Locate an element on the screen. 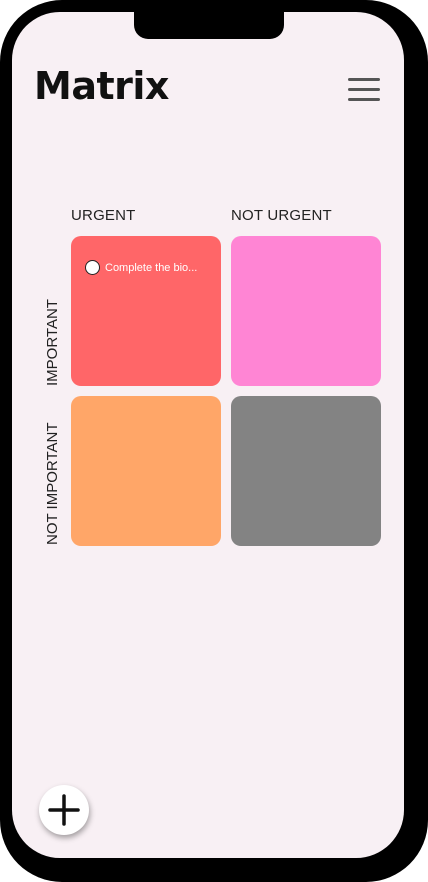 Image resolution: width=428 pixels, height=882 pixels. quadrant-not-urgent-important is located at coordinates (306, 311).